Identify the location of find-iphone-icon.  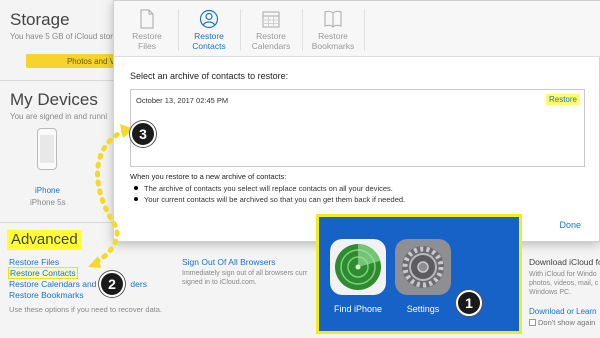
(358, 267).